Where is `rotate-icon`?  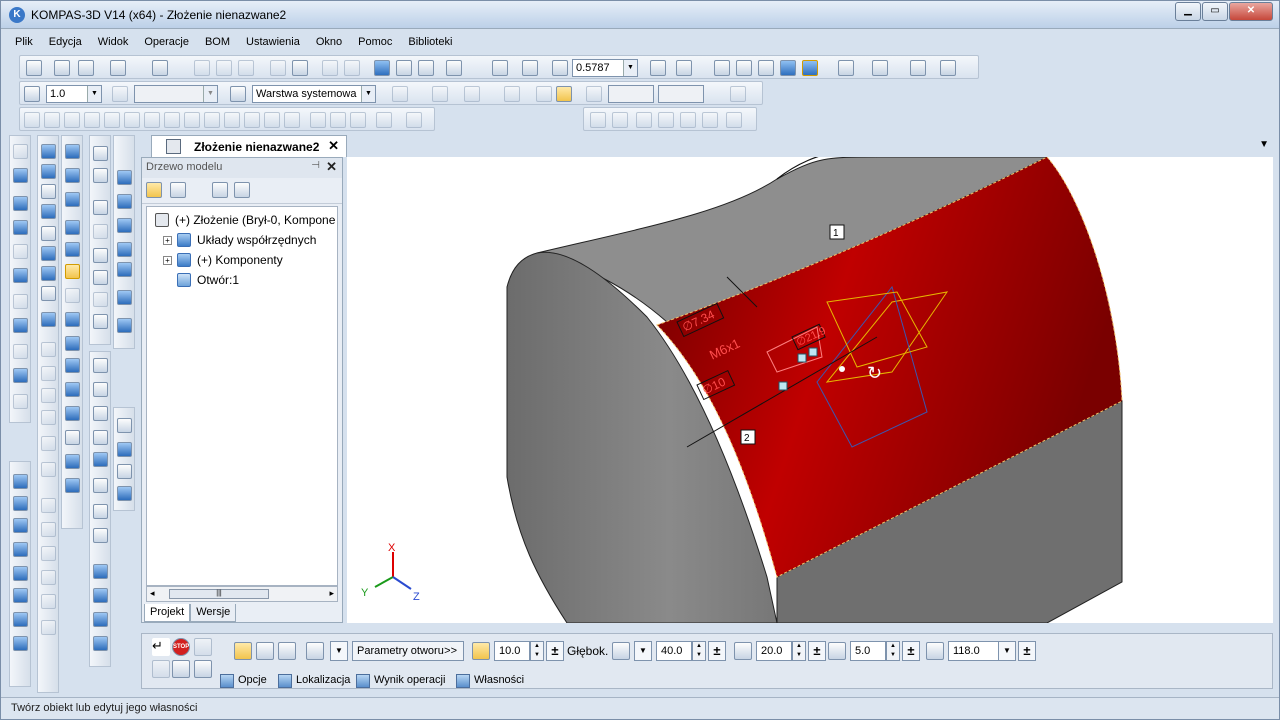
rotate-icon is located at coordinates (658, 68).